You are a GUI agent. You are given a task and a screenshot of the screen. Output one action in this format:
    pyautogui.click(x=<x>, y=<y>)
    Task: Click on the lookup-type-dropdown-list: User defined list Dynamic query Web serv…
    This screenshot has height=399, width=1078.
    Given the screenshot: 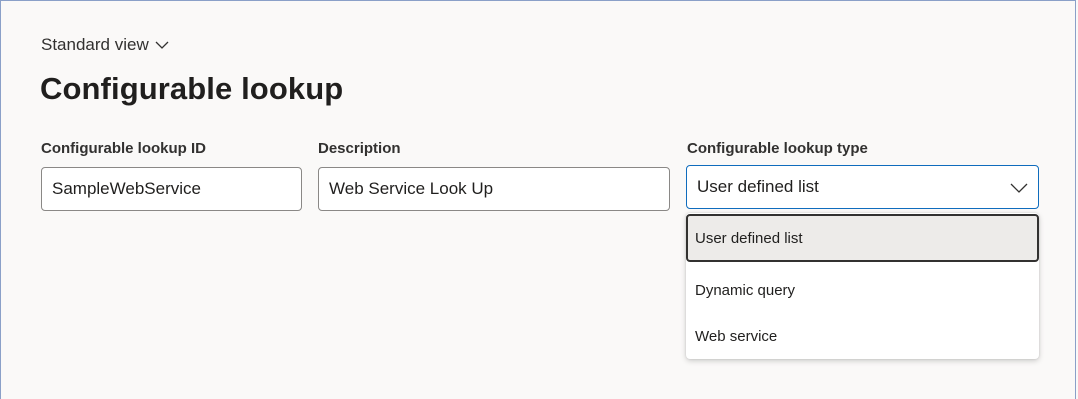 What is the action you would take?
    pyautogui.click(x=862, y=286)
    